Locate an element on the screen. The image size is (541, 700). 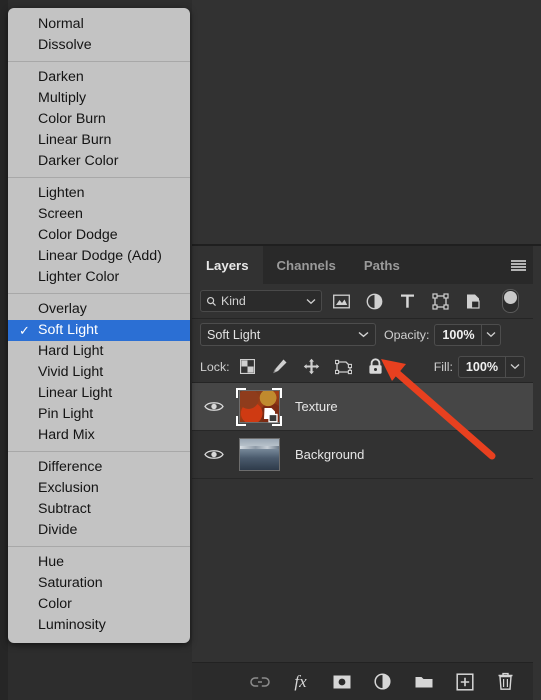
menu-item-multiply: Multiply is located at coordinates (99, 98).